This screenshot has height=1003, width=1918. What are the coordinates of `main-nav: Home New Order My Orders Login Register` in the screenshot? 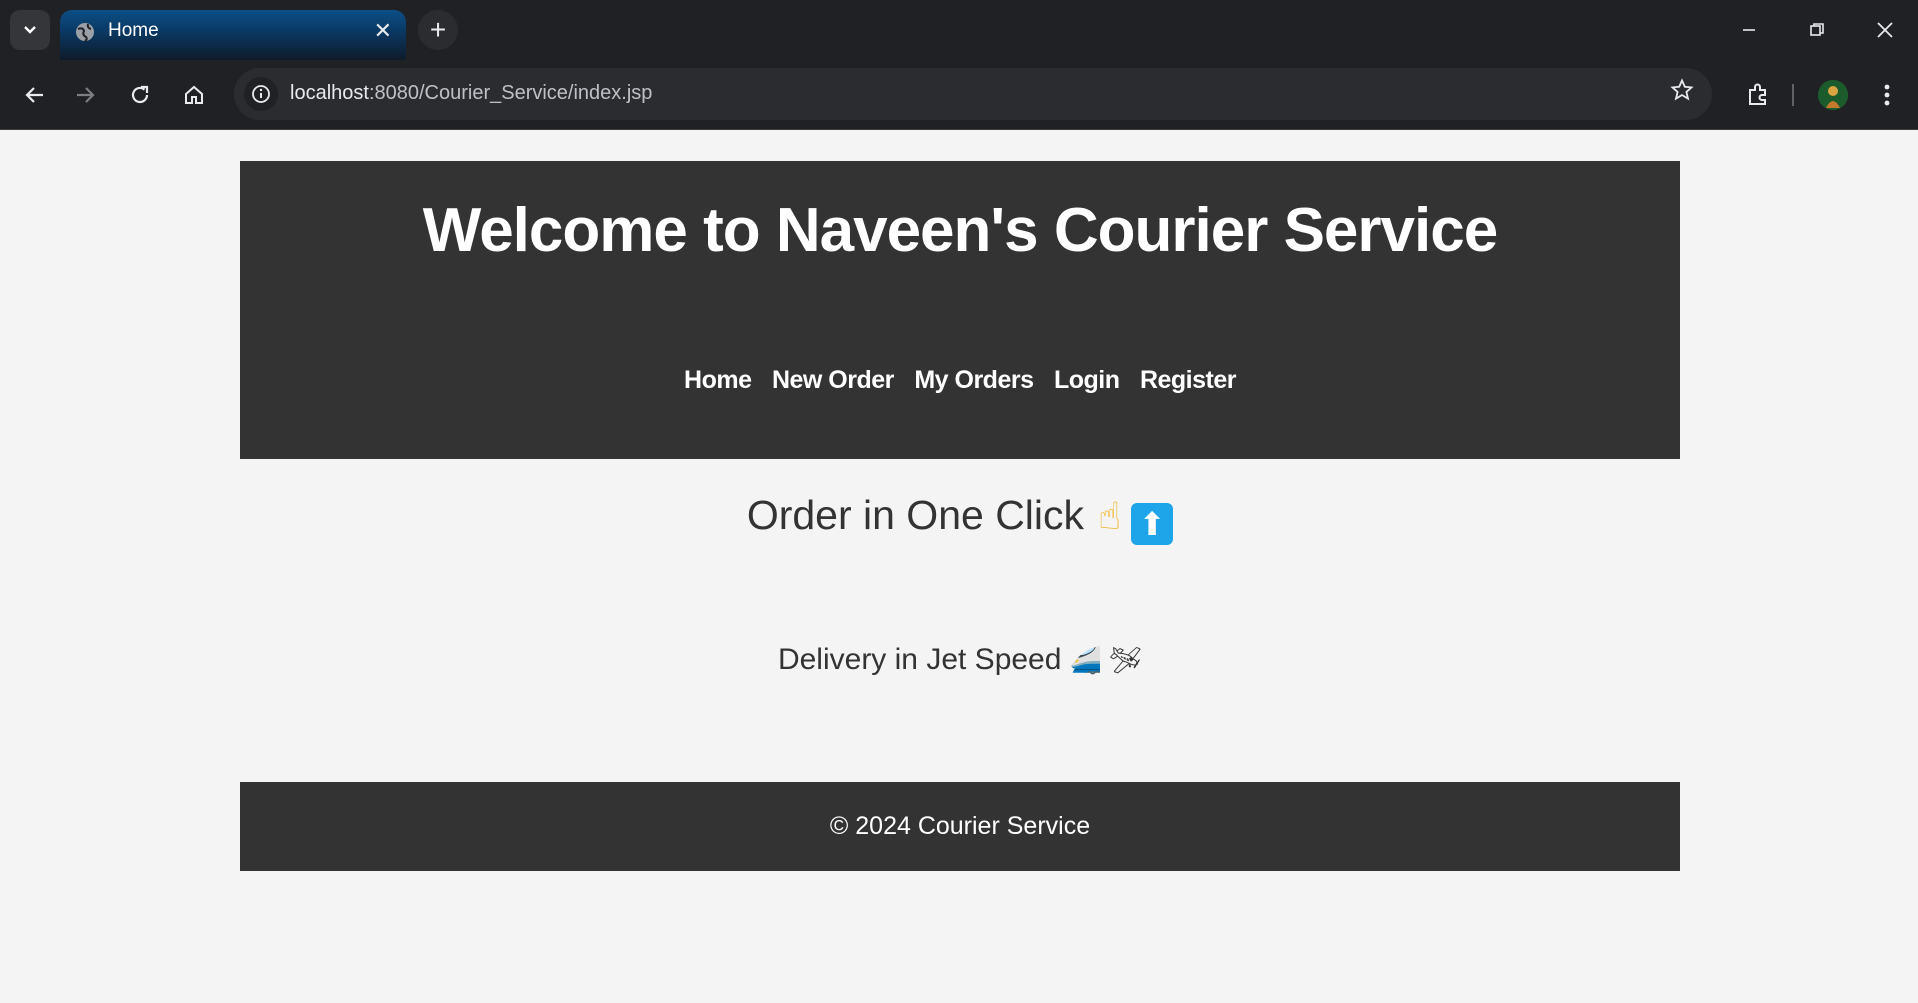 It's located at (960, 380).